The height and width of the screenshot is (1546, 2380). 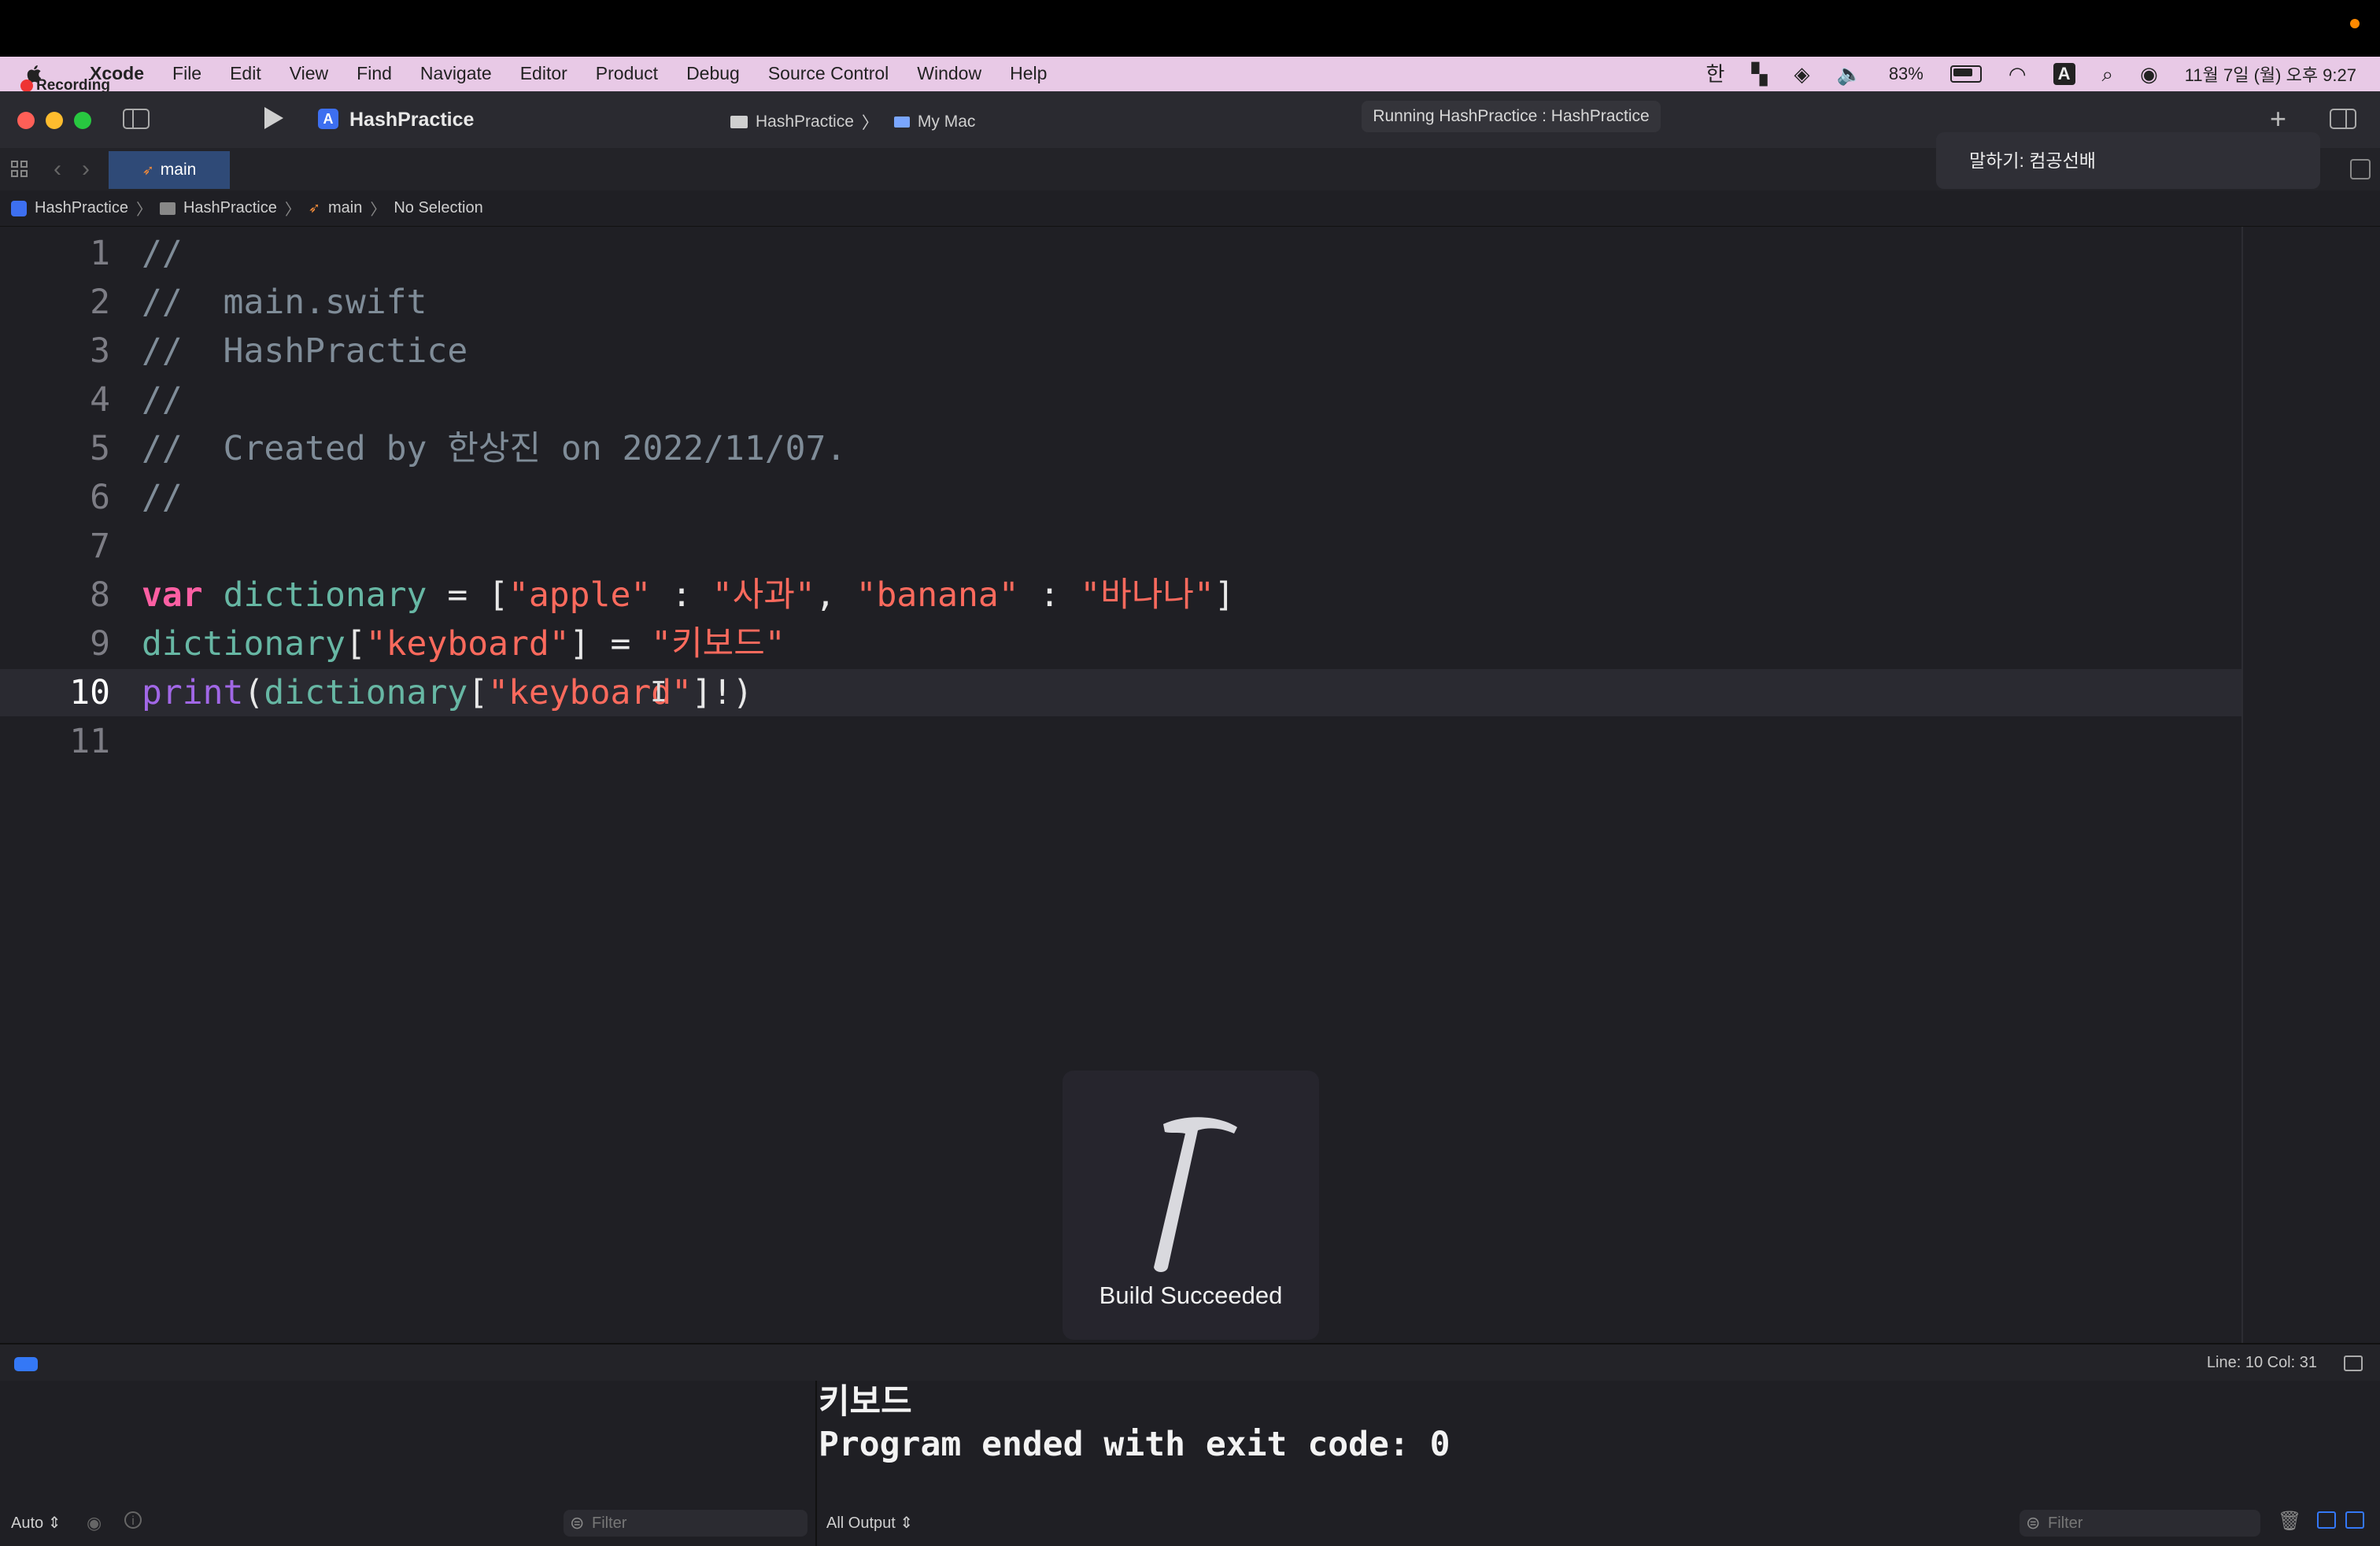 What do you see at coordinates (869, 1523) in the screenshot?
I see `output-scope-select: All Output ⇕` at bounding box center [869, 1523].